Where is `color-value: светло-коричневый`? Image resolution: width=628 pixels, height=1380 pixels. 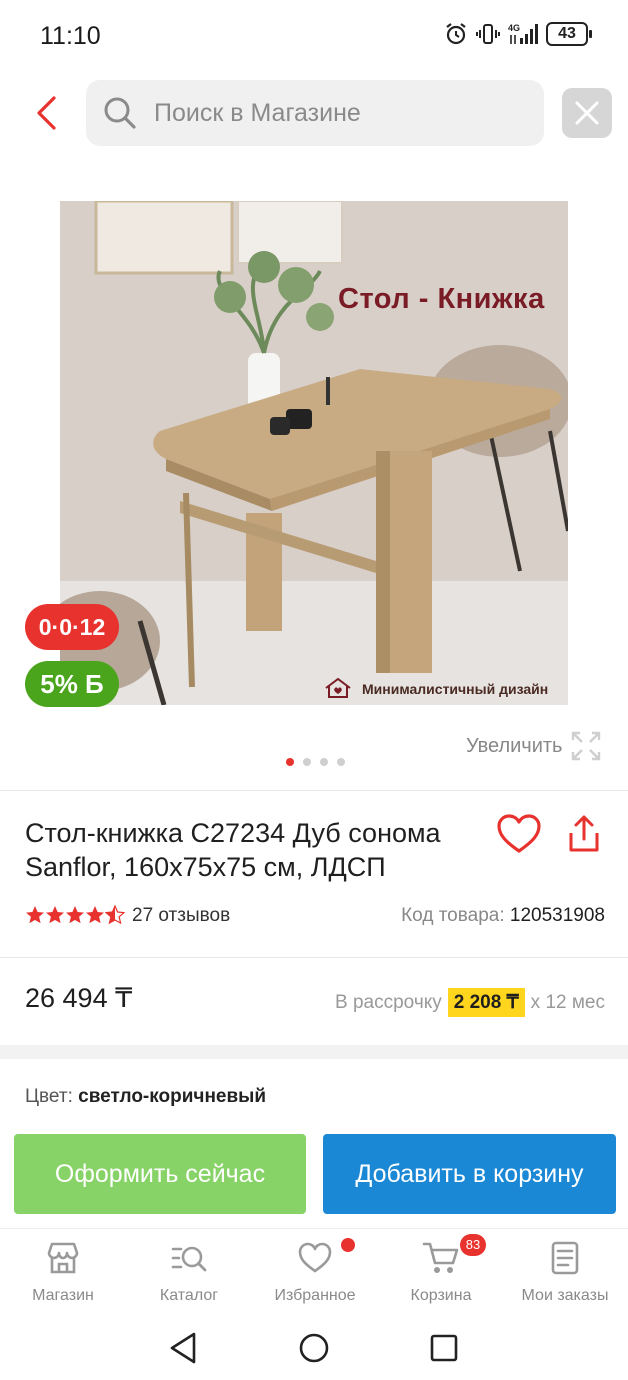 color-value: светло-коричневый is located at coordinates (172, 1096).